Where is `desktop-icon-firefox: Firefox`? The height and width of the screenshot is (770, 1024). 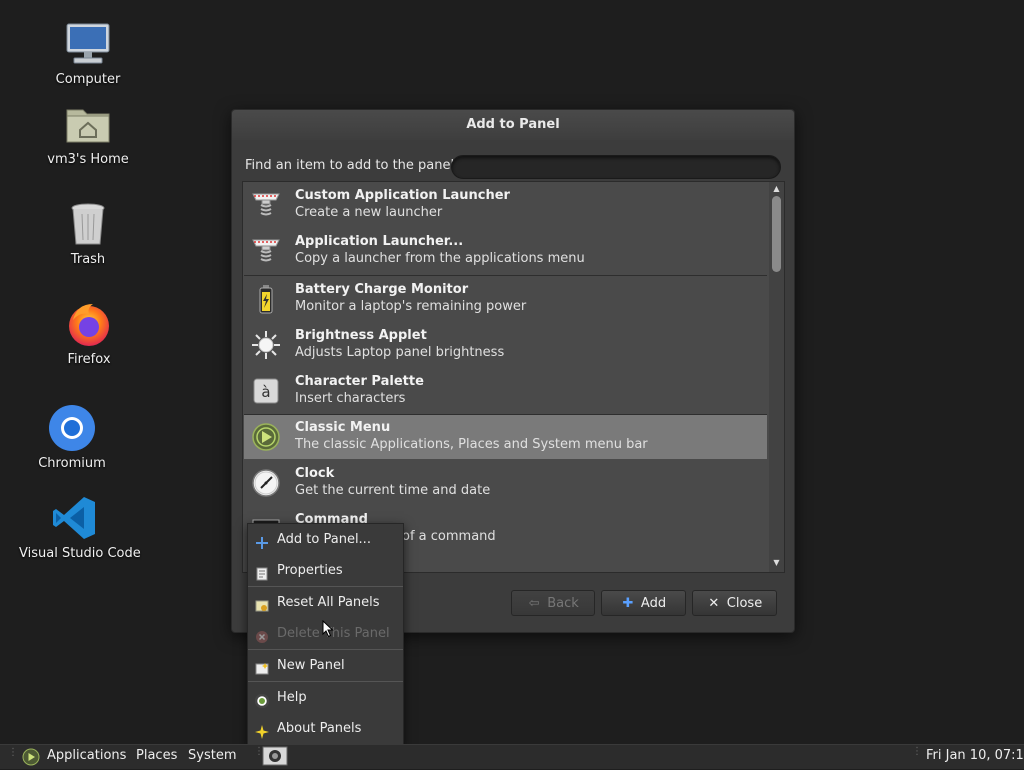
desktop-icon-firefox: Firefox is located at coordinates (89, 333).